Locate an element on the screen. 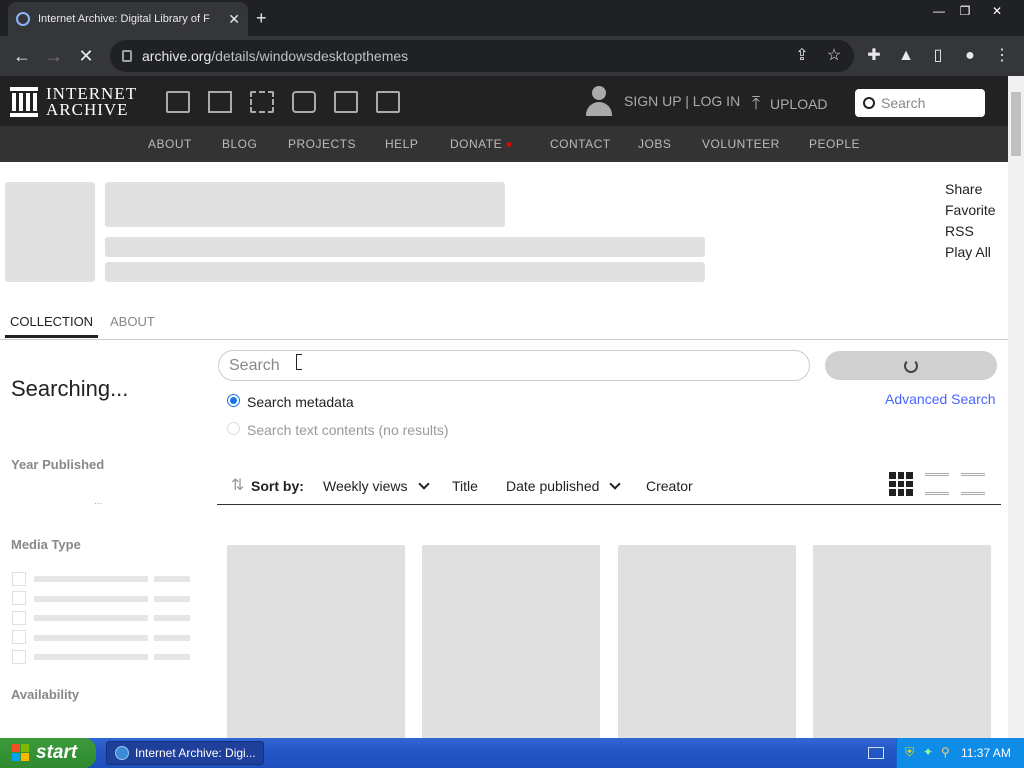 The width and height of the screenshot is (1024, 768). tab-title: Internet Archive: Digital Library of F is located at coordinates (124, 19).